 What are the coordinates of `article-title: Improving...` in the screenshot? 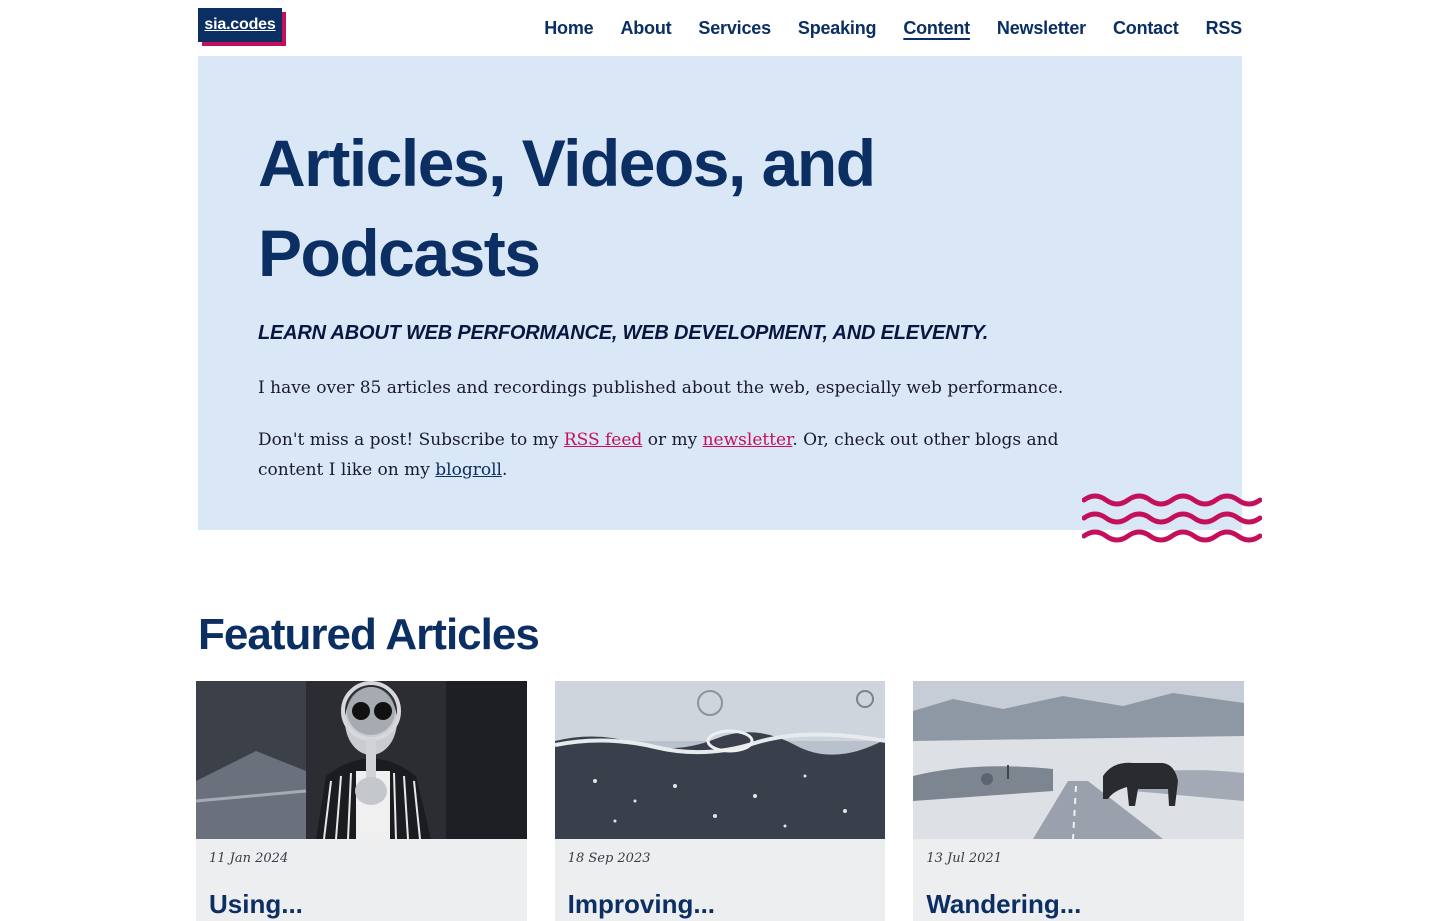 It's located at (641, 904).